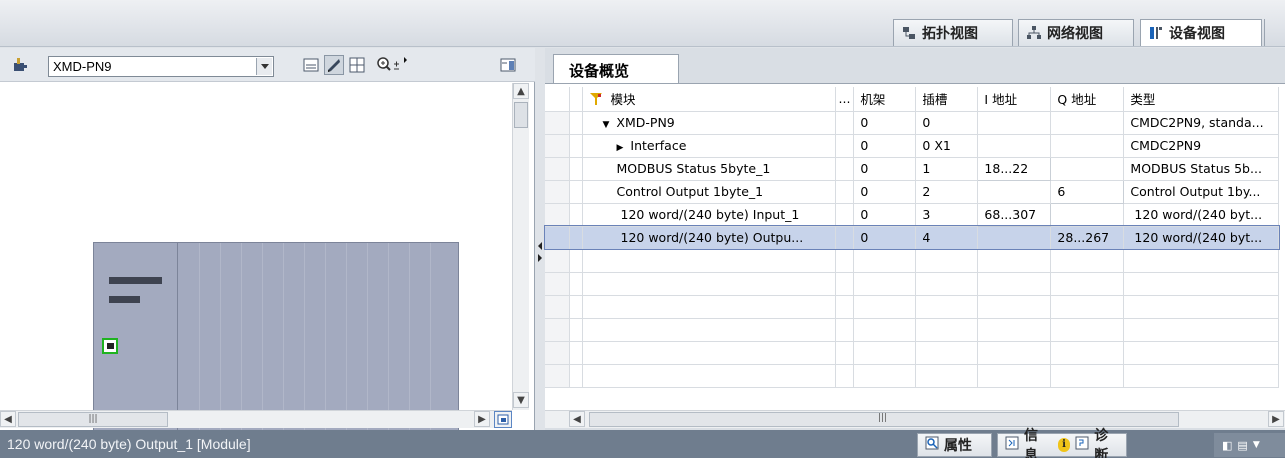 The width and height of the screenshot is (1285, 458). Describe the element at coordinates (1014, 168) in the screenshot. I see `i-address-cell: 18...22` at that location.